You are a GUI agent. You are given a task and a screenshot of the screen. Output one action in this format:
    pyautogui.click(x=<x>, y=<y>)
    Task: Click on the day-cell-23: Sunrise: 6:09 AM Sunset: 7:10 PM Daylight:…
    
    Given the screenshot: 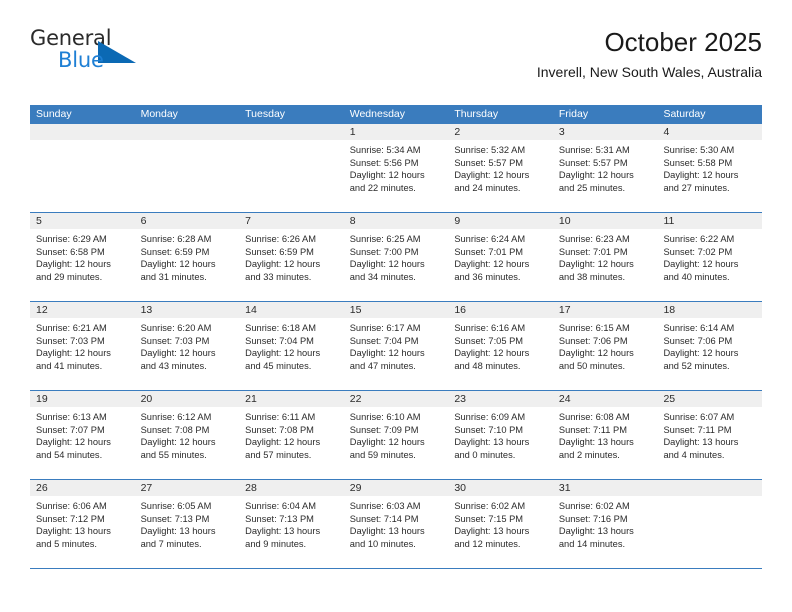 What is the action you would take?
    pyautogui.click(x=500, y=443)
    